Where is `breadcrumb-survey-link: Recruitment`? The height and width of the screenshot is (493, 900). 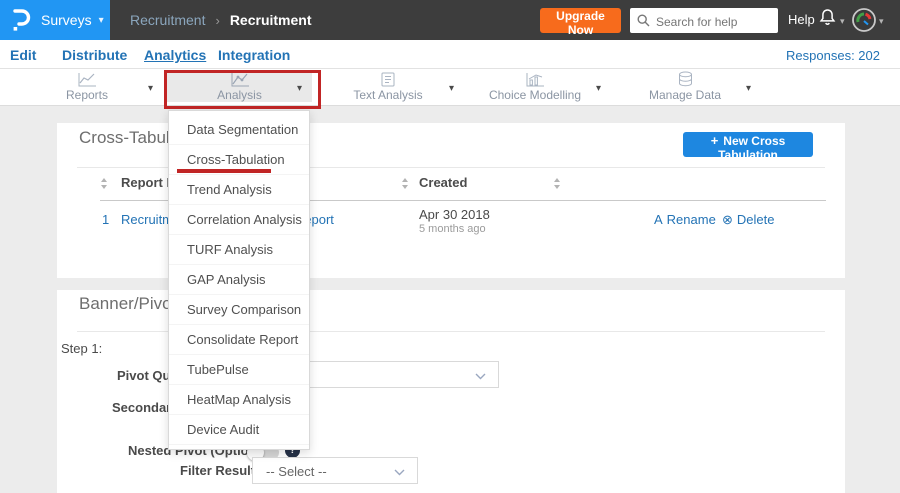 breadcrumb-survey-link: Recruitment is located at coordinates (167, 20).